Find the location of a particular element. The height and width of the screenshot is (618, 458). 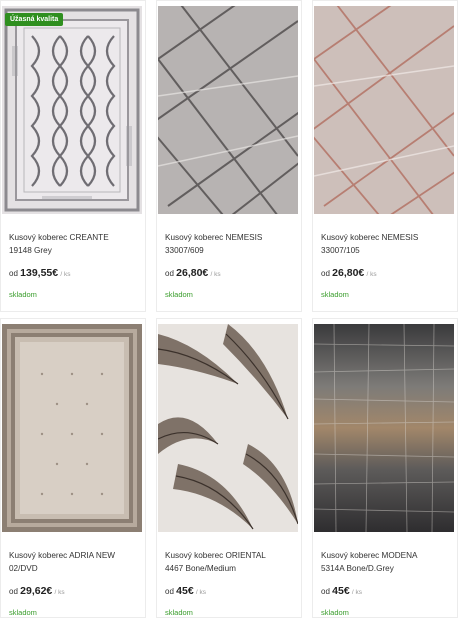

product-price: od 139,55€ / ks is located at coordinates (39, 273).